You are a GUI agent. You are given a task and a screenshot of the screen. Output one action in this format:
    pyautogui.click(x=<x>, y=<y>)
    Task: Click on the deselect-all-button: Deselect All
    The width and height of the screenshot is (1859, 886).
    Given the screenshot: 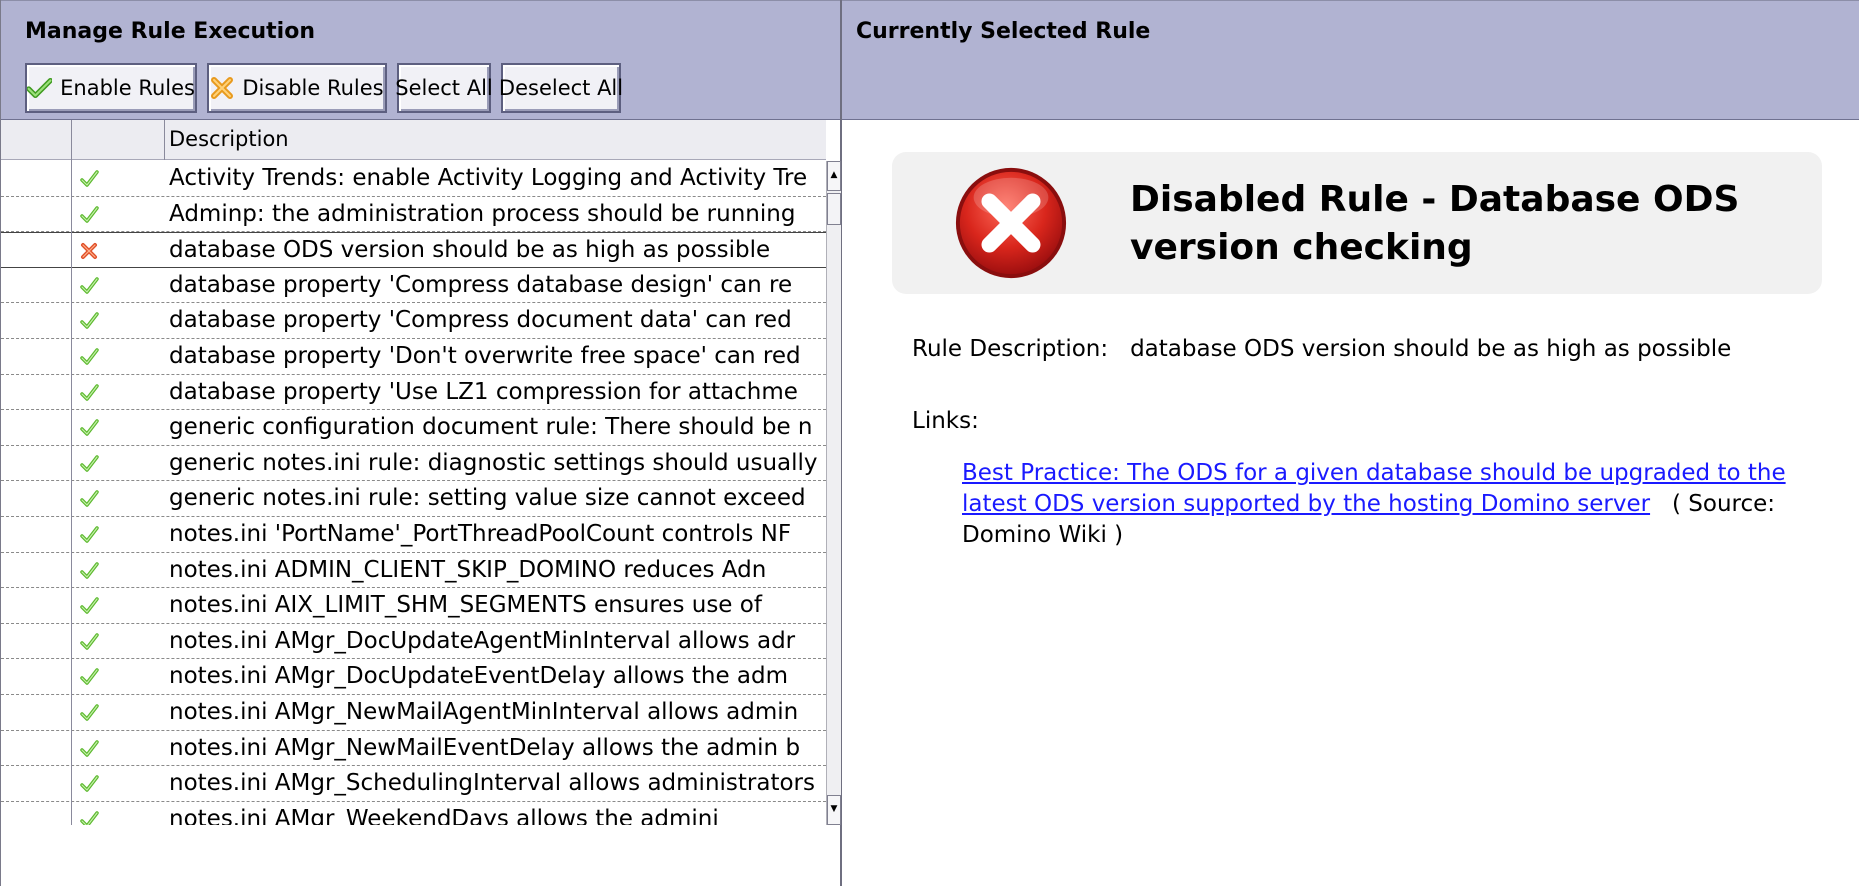 What is the action you would take?
    pyautogui.click(x=561, y=88)
    